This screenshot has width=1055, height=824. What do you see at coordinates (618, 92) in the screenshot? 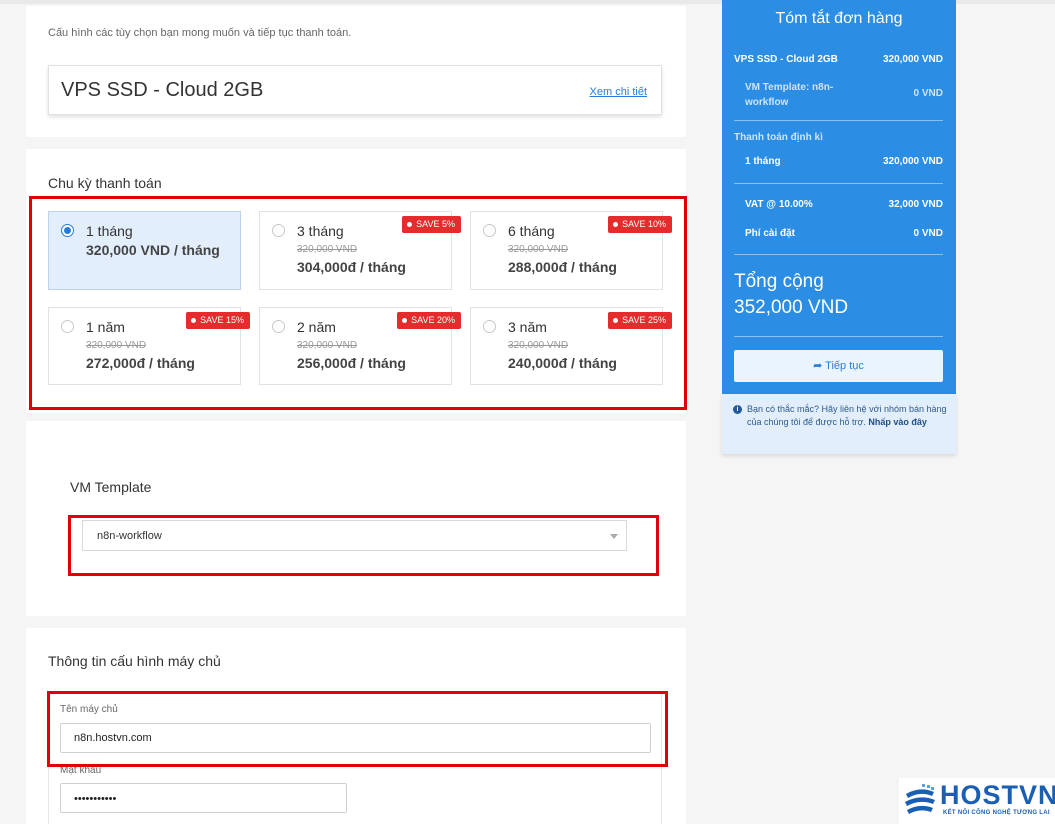
I see `details-link: Xem chi tiết` at bounding box center [618, 92].